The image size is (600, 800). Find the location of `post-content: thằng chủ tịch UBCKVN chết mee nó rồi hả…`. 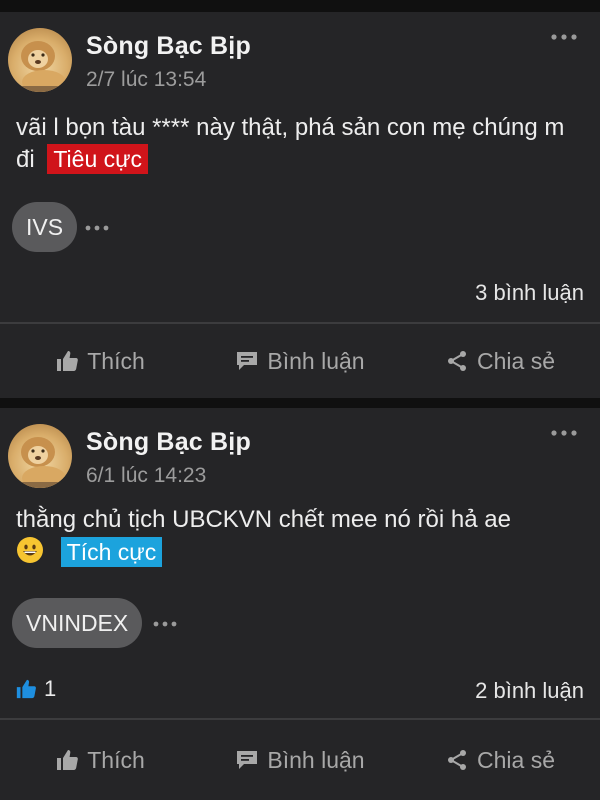

post-content: thằng chủ tịch UBCKVN chết mee nó rồi hả… is located at coordinates (301, 536).